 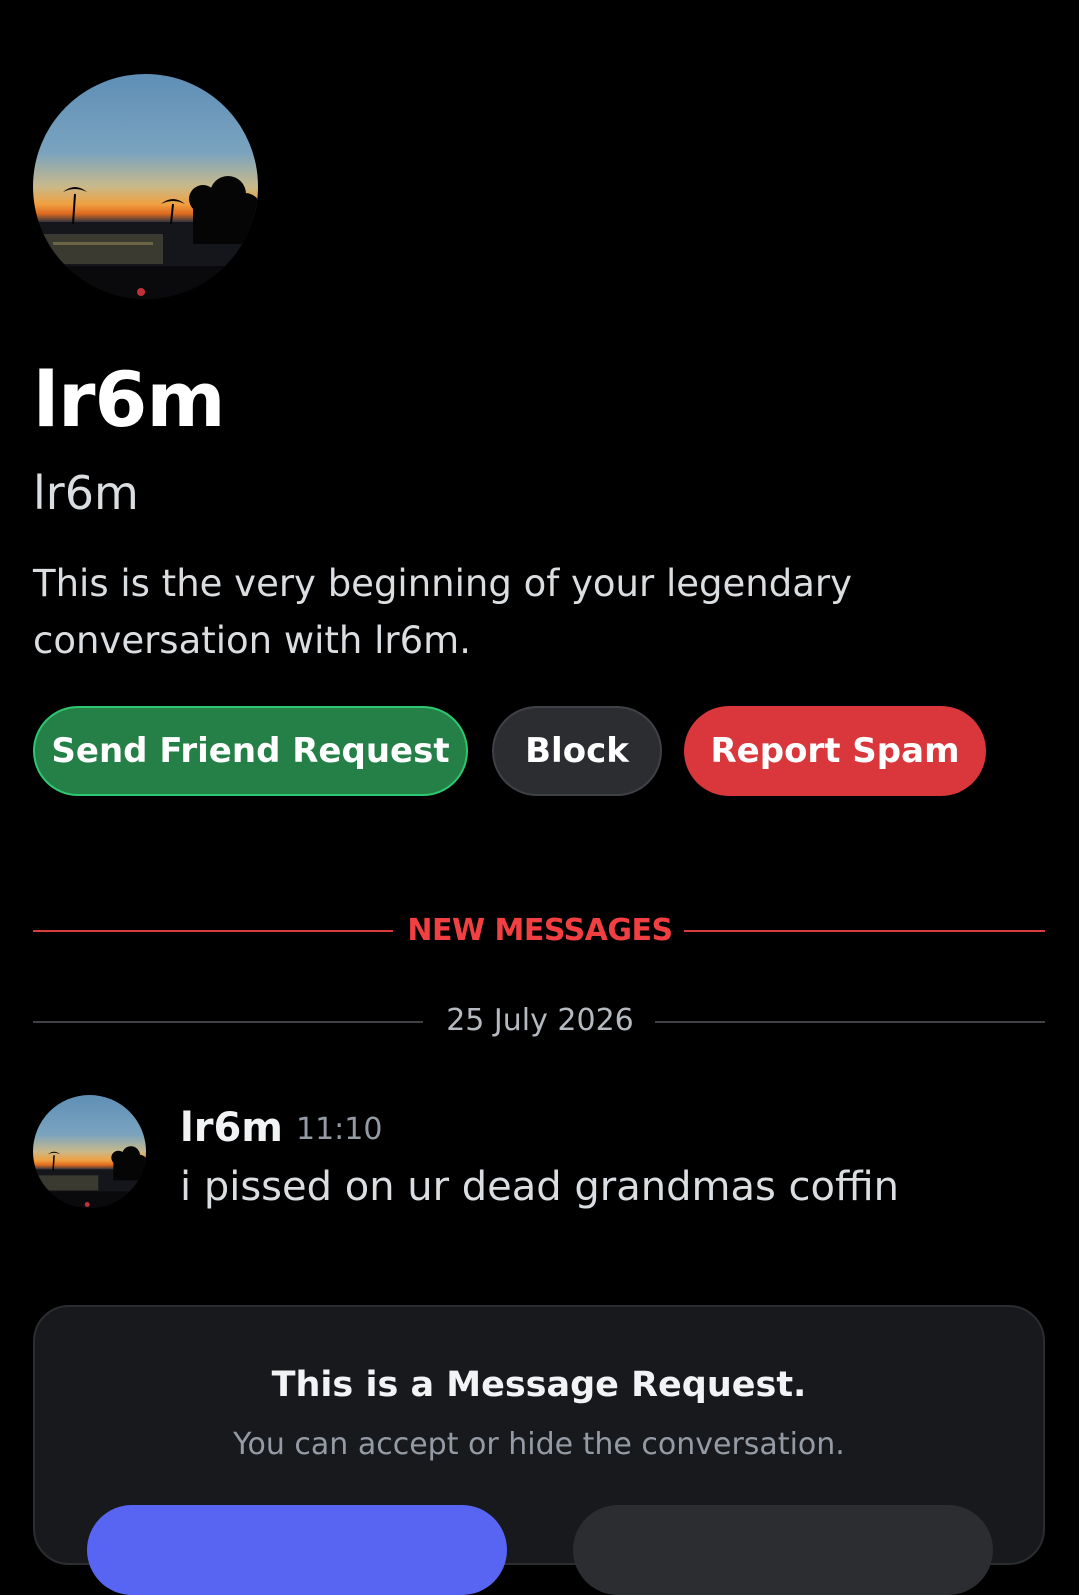 I want to click on send-friend-request-button: Send Friend Request, so click(x=250, y=751).